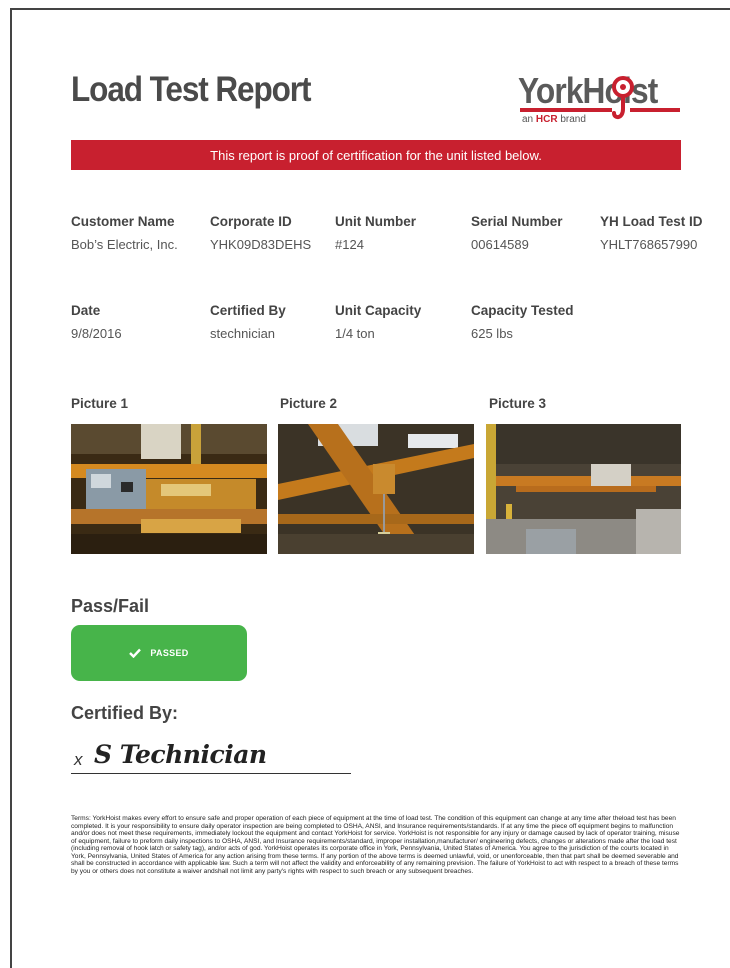 The width and height of the screenshot is (730, 968). What do you see at coordinates (522, 310) in the screenshot?
I see `field-label: Capacity Tested` at bounding box center [522, 310].